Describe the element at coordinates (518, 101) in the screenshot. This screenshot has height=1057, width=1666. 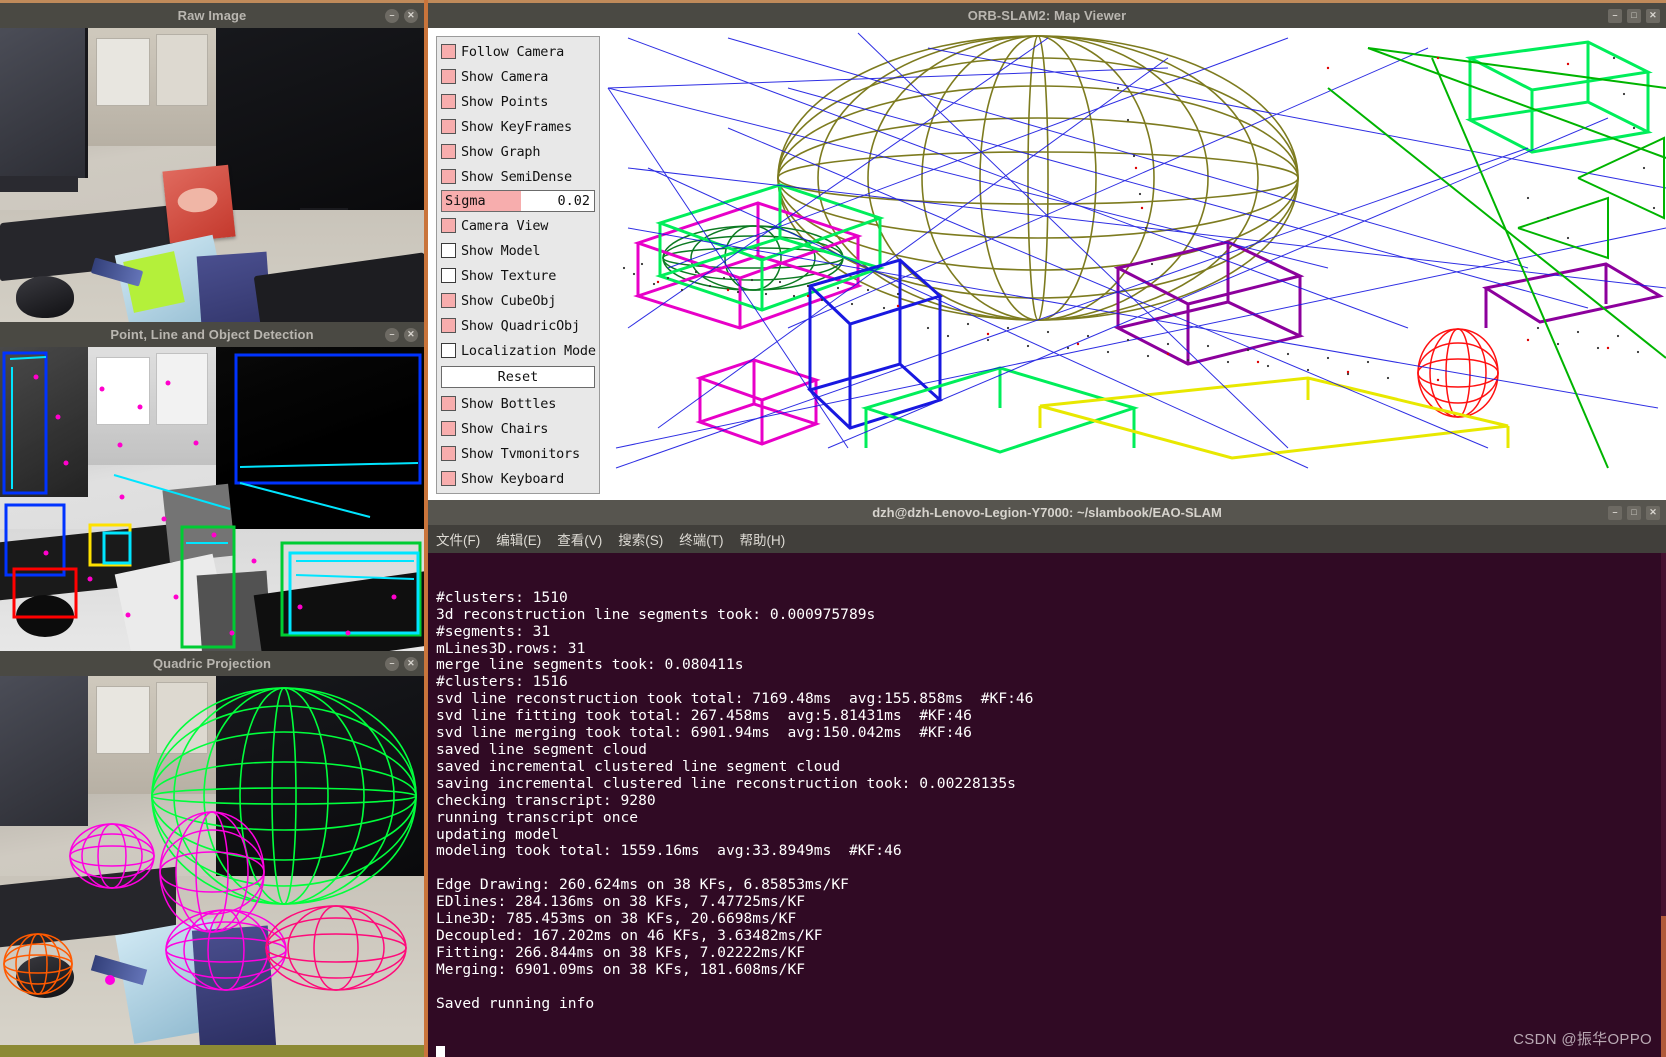
I see `checkbox-row-show-points: Show Points` at that location.